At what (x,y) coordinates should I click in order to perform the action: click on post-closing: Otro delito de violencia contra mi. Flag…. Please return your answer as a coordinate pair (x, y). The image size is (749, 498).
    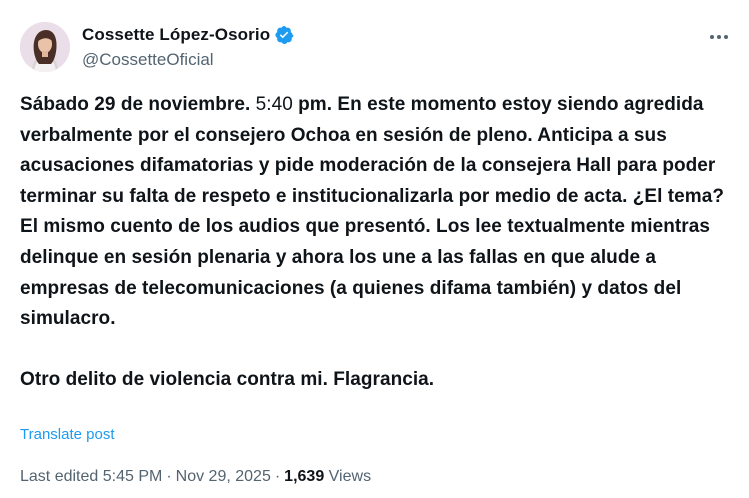
    Looking at the image, I should click on (227, 380).